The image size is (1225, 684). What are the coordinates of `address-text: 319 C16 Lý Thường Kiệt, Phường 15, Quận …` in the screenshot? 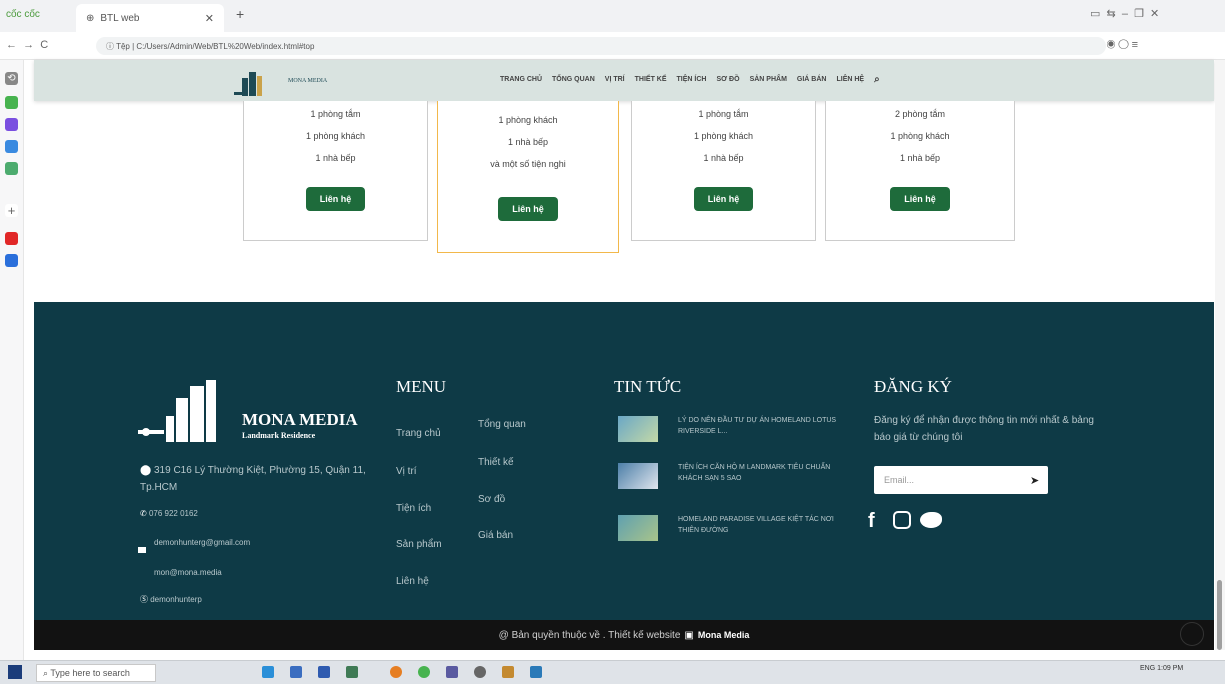 It's located at (253, 479).